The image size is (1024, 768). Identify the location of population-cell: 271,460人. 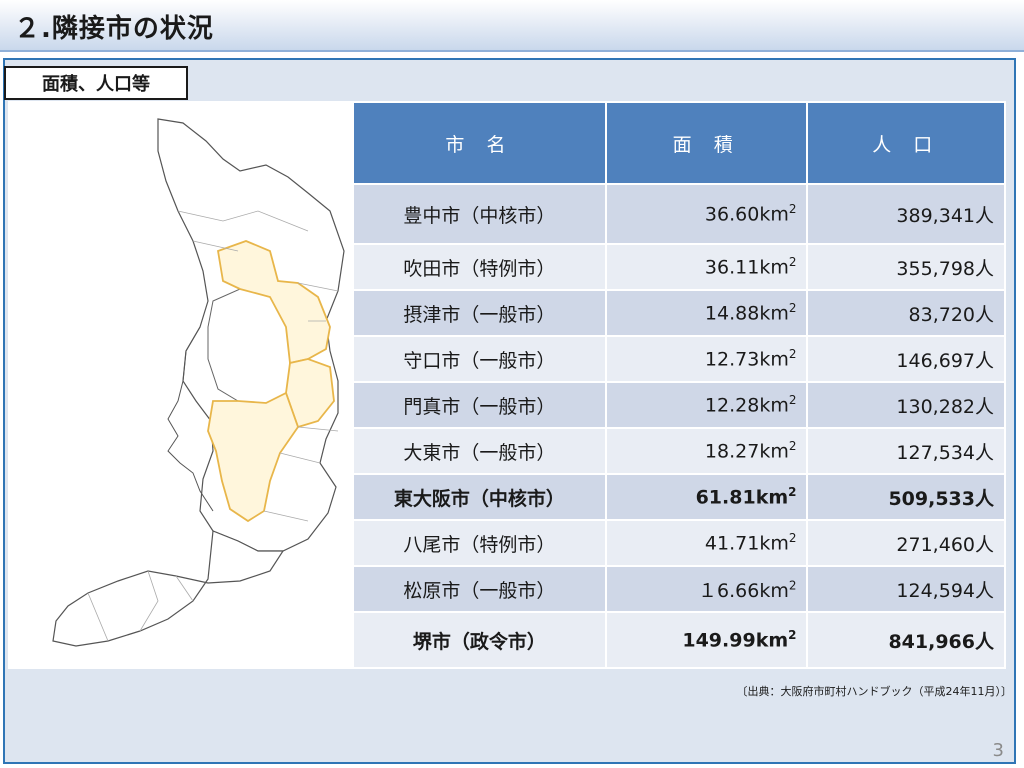
(906, 543).